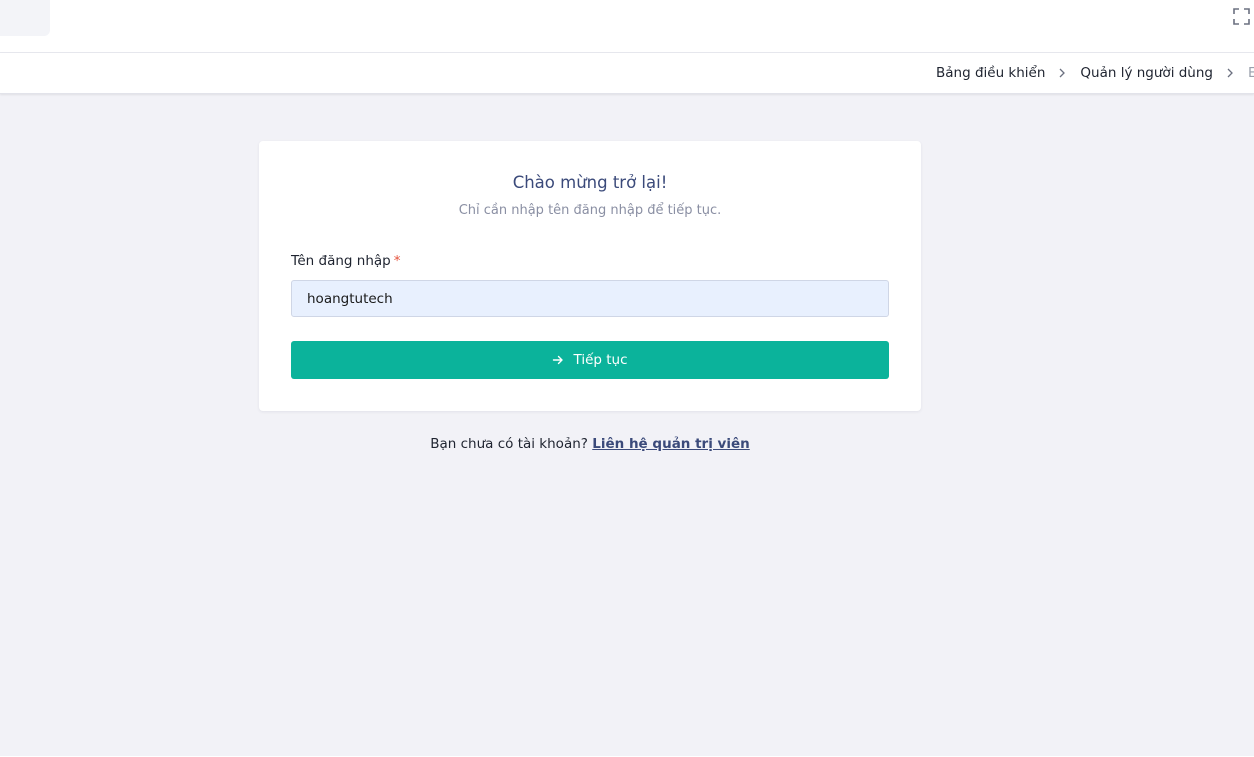 This screenshot has height=757, width=1254. Describe the element at coordinates (558, 360) in the screenshot. I see `arrow-right-icon` at that location.